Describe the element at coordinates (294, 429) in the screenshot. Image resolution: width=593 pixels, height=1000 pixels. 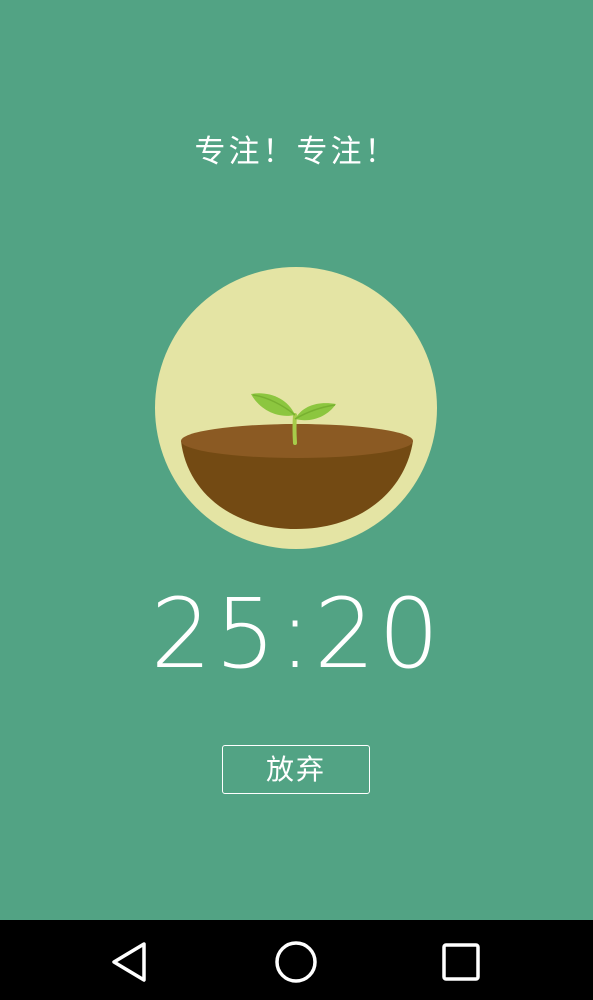
I see `sprout-stem` at that location.